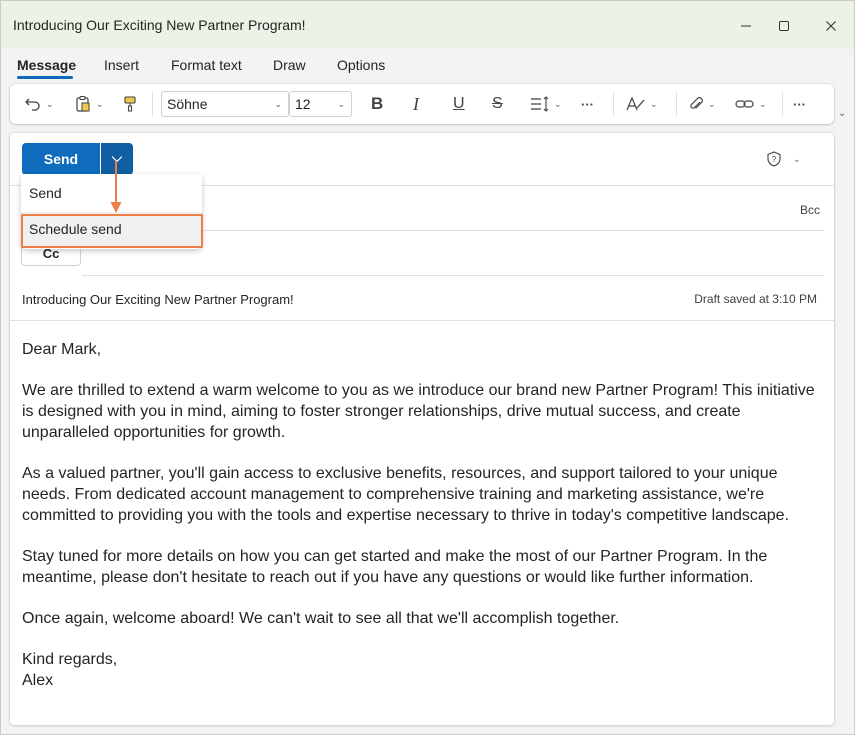  I want to click on minimize-button, so click(746, 26).